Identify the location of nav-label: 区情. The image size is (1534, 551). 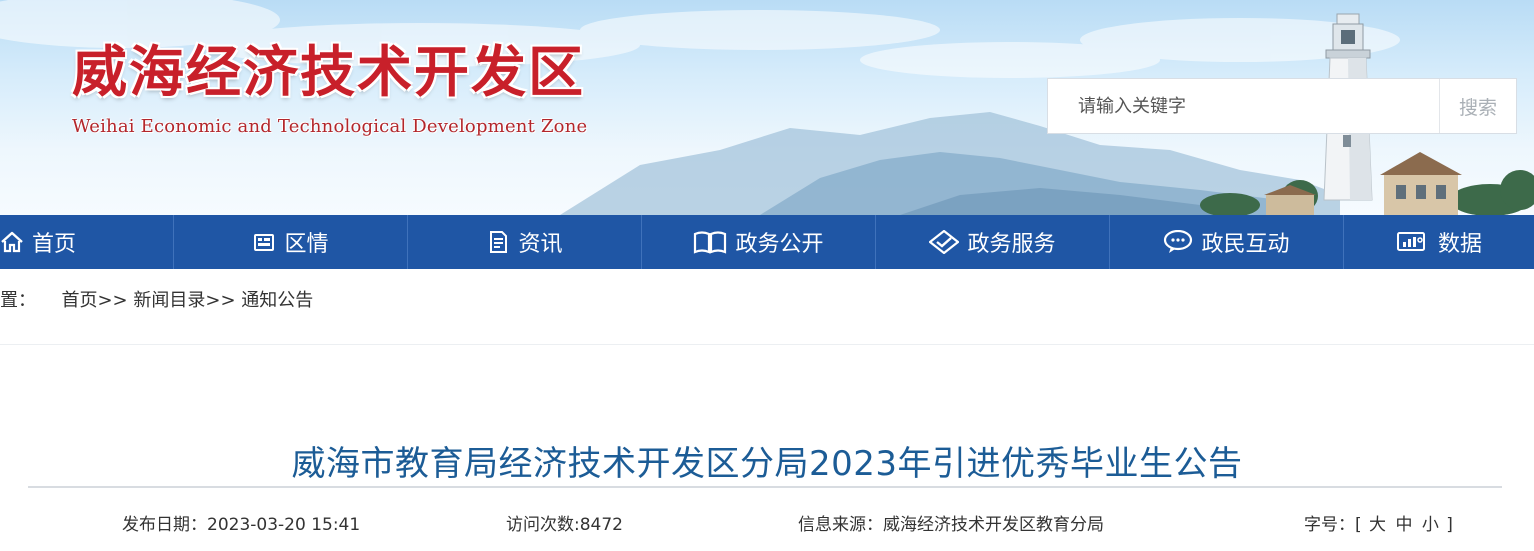
(306, 244).